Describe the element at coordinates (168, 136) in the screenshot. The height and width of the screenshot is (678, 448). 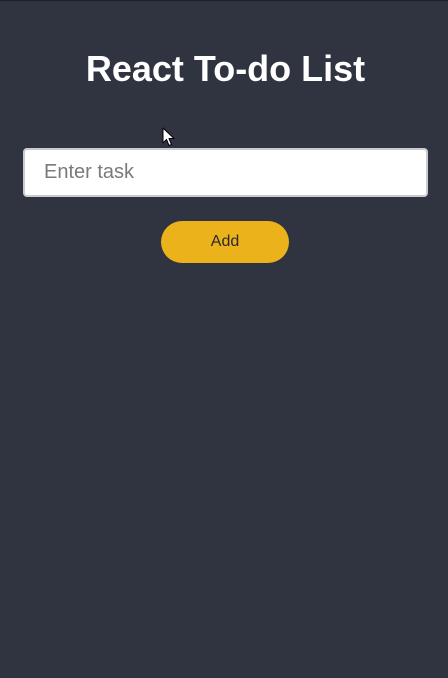
I see `mouse-pointer-icon` at that location.